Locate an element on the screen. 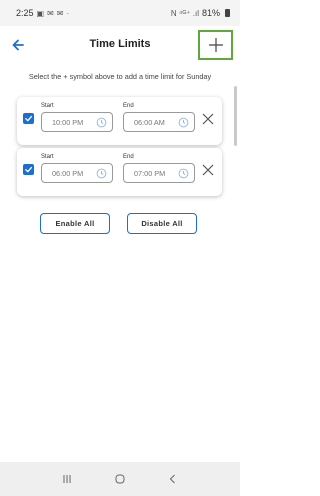 The image size is (320, 496). add-time-limit-button is located at coordinates (215, 45).